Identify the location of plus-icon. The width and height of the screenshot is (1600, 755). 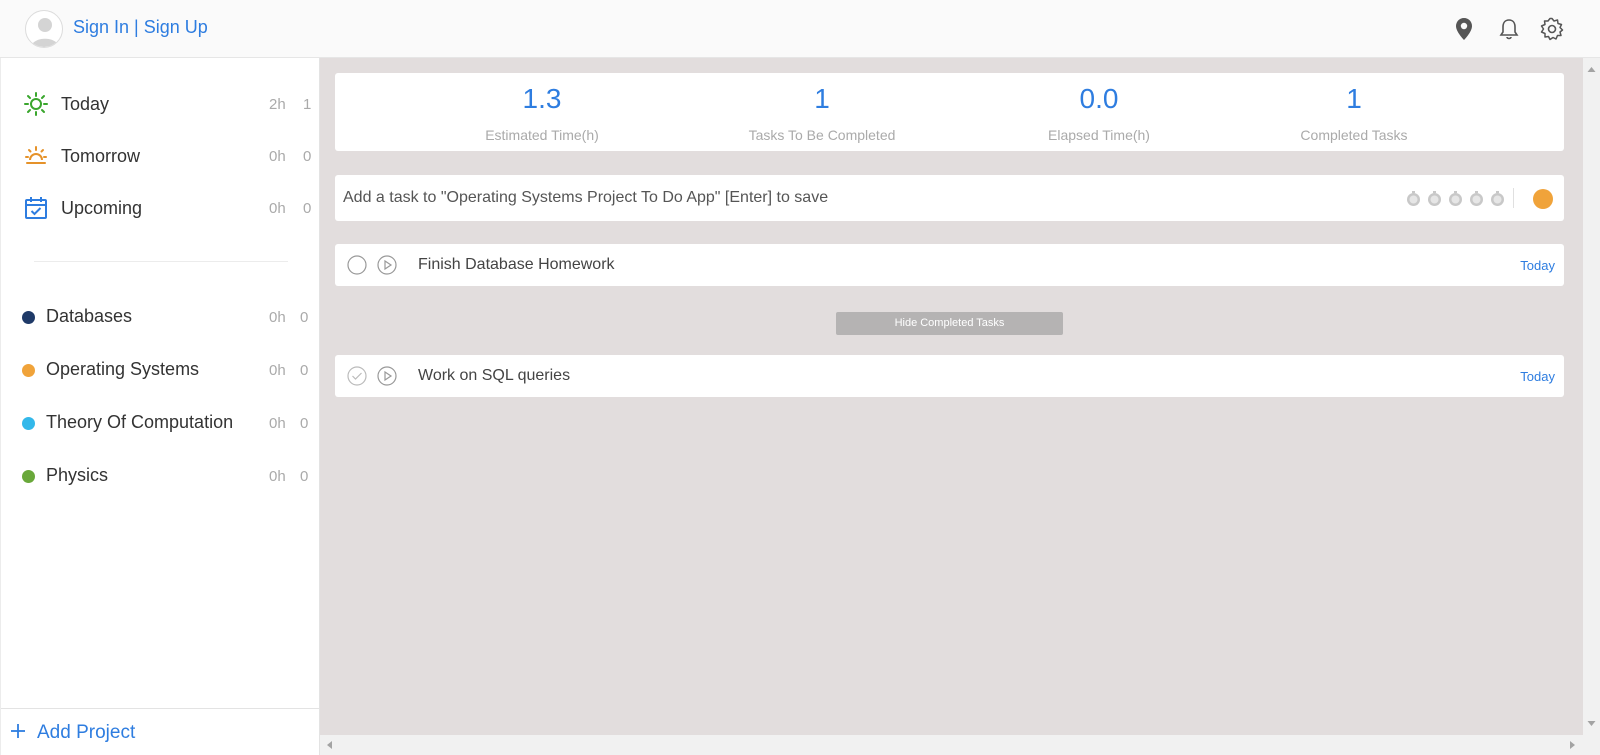
(18, 732).